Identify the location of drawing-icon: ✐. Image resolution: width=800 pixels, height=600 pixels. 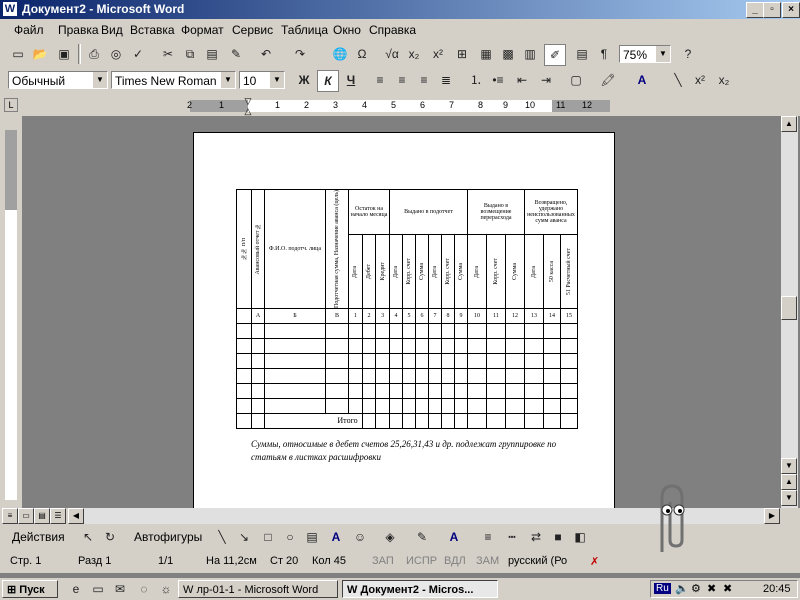
(555, 55).